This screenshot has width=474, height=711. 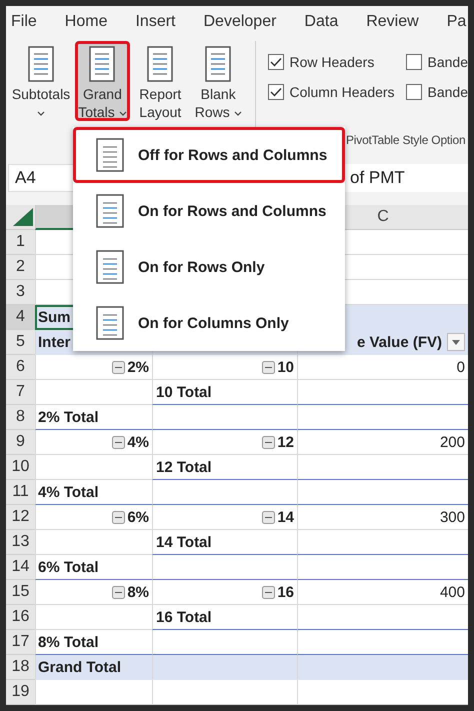 I want to click on cell-text: 12, so click(x=285, y=442).